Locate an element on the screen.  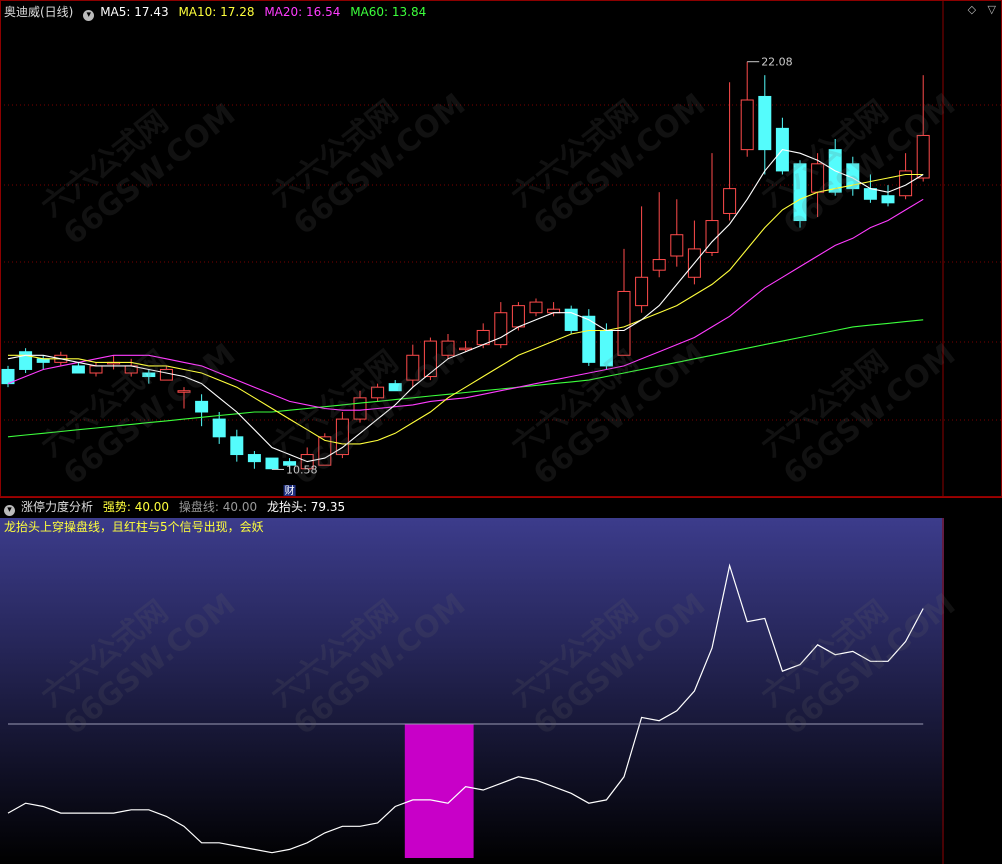
sub-legend: ▾ 涨停力度分析 强势: 40.00 操盘线: 40.00 龙抬头: 79.35 is located at coordinates (177, 507).